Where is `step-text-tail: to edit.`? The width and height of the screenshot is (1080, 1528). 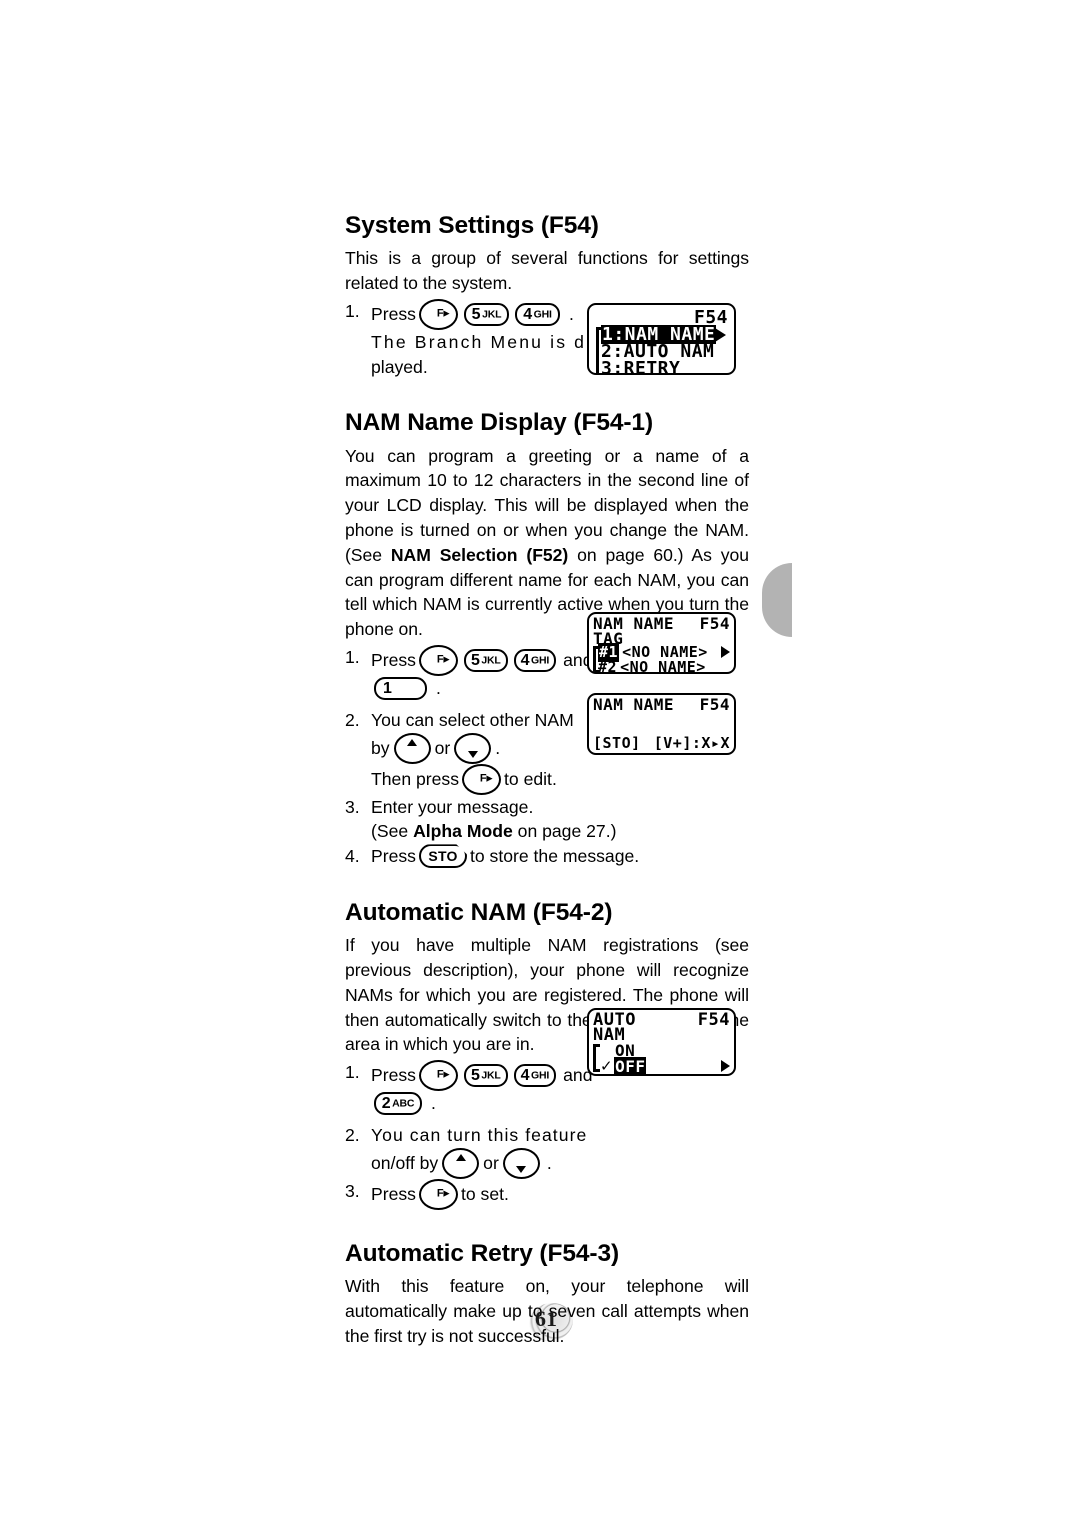 step-text-tail: to edit. is located at coordinates (530, 778).